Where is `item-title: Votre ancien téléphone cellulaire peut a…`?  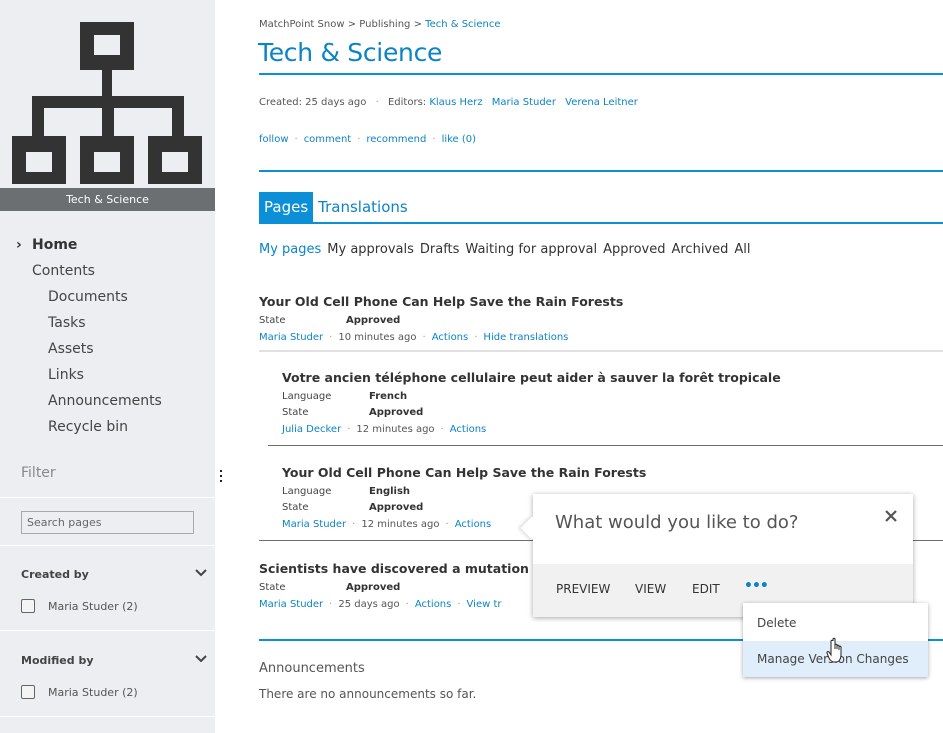 item-title: Votre ancien téléphone cellulaire peut a… is located at coordinates (531, 379).